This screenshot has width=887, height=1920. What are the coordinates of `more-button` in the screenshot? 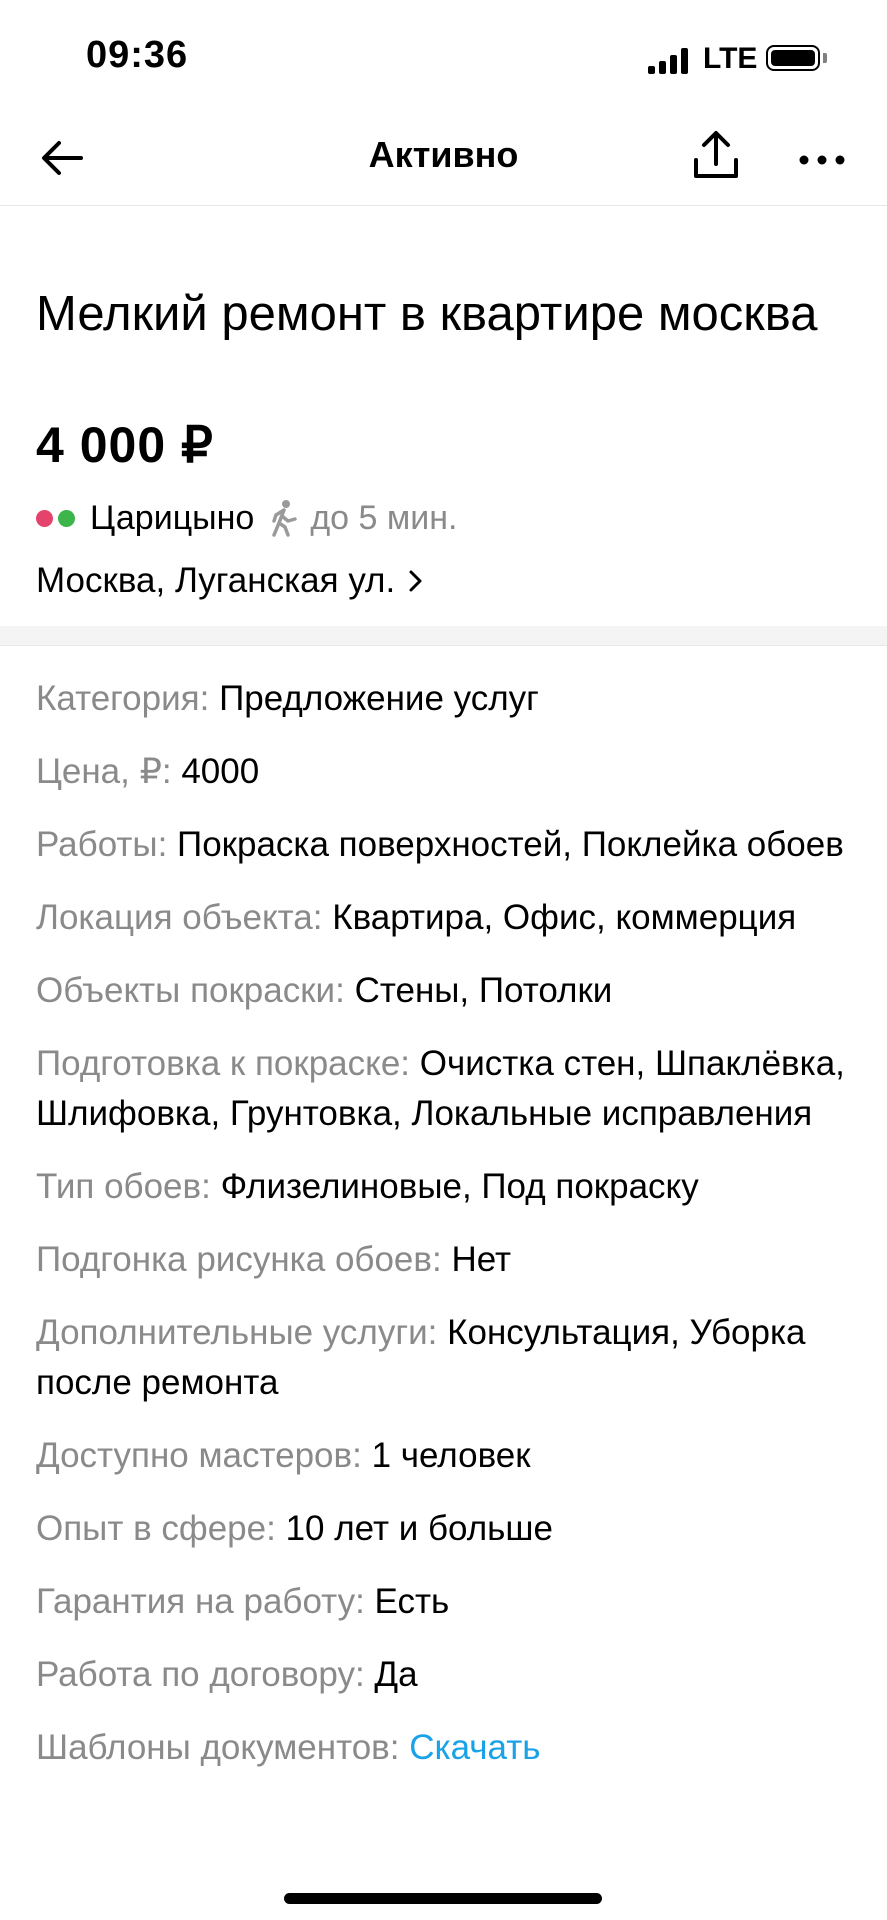 It's located at (822, 160).